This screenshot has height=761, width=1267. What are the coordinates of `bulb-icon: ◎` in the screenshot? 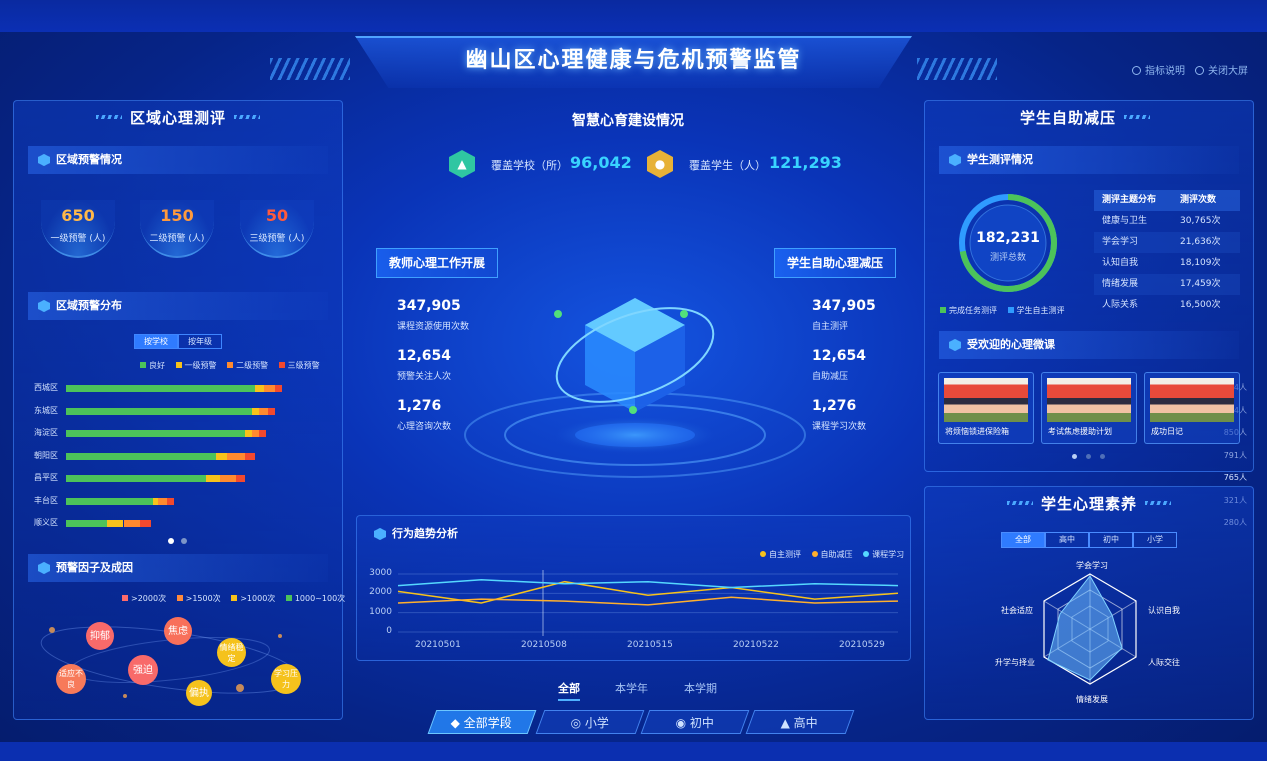 It's located at (577, 723).